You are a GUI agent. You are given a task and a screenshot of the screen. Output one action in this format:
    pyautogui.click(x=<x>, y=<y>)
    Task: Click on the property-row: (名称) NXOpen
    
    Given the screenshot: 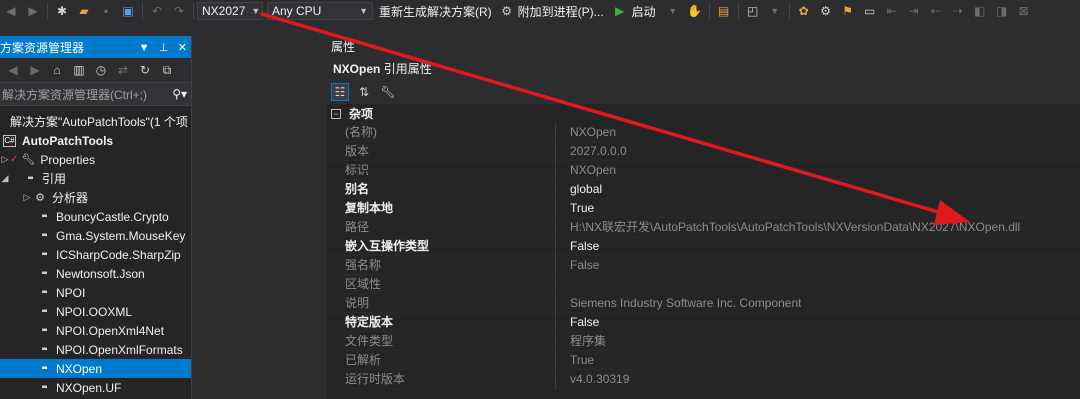 What is the action you would take?
    pyautogui.click(x=703, y=132)
    